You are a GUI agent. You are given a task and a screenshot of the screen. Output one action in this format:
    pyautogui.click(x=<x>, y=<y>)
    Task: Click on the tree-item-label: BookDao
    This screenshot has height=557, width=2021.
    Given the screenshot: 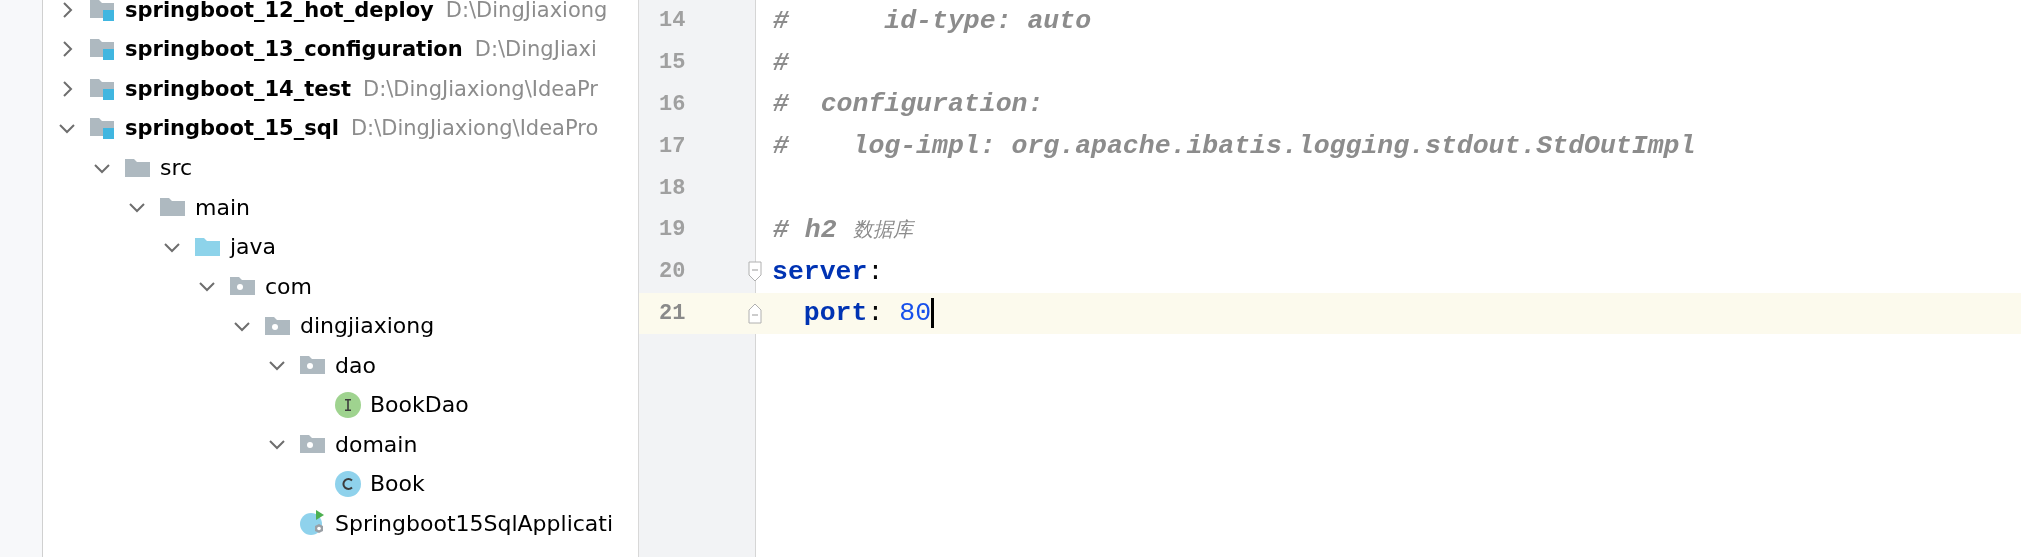 What is the action you would take?
    pyautogui.click(x=419, y=405)
    